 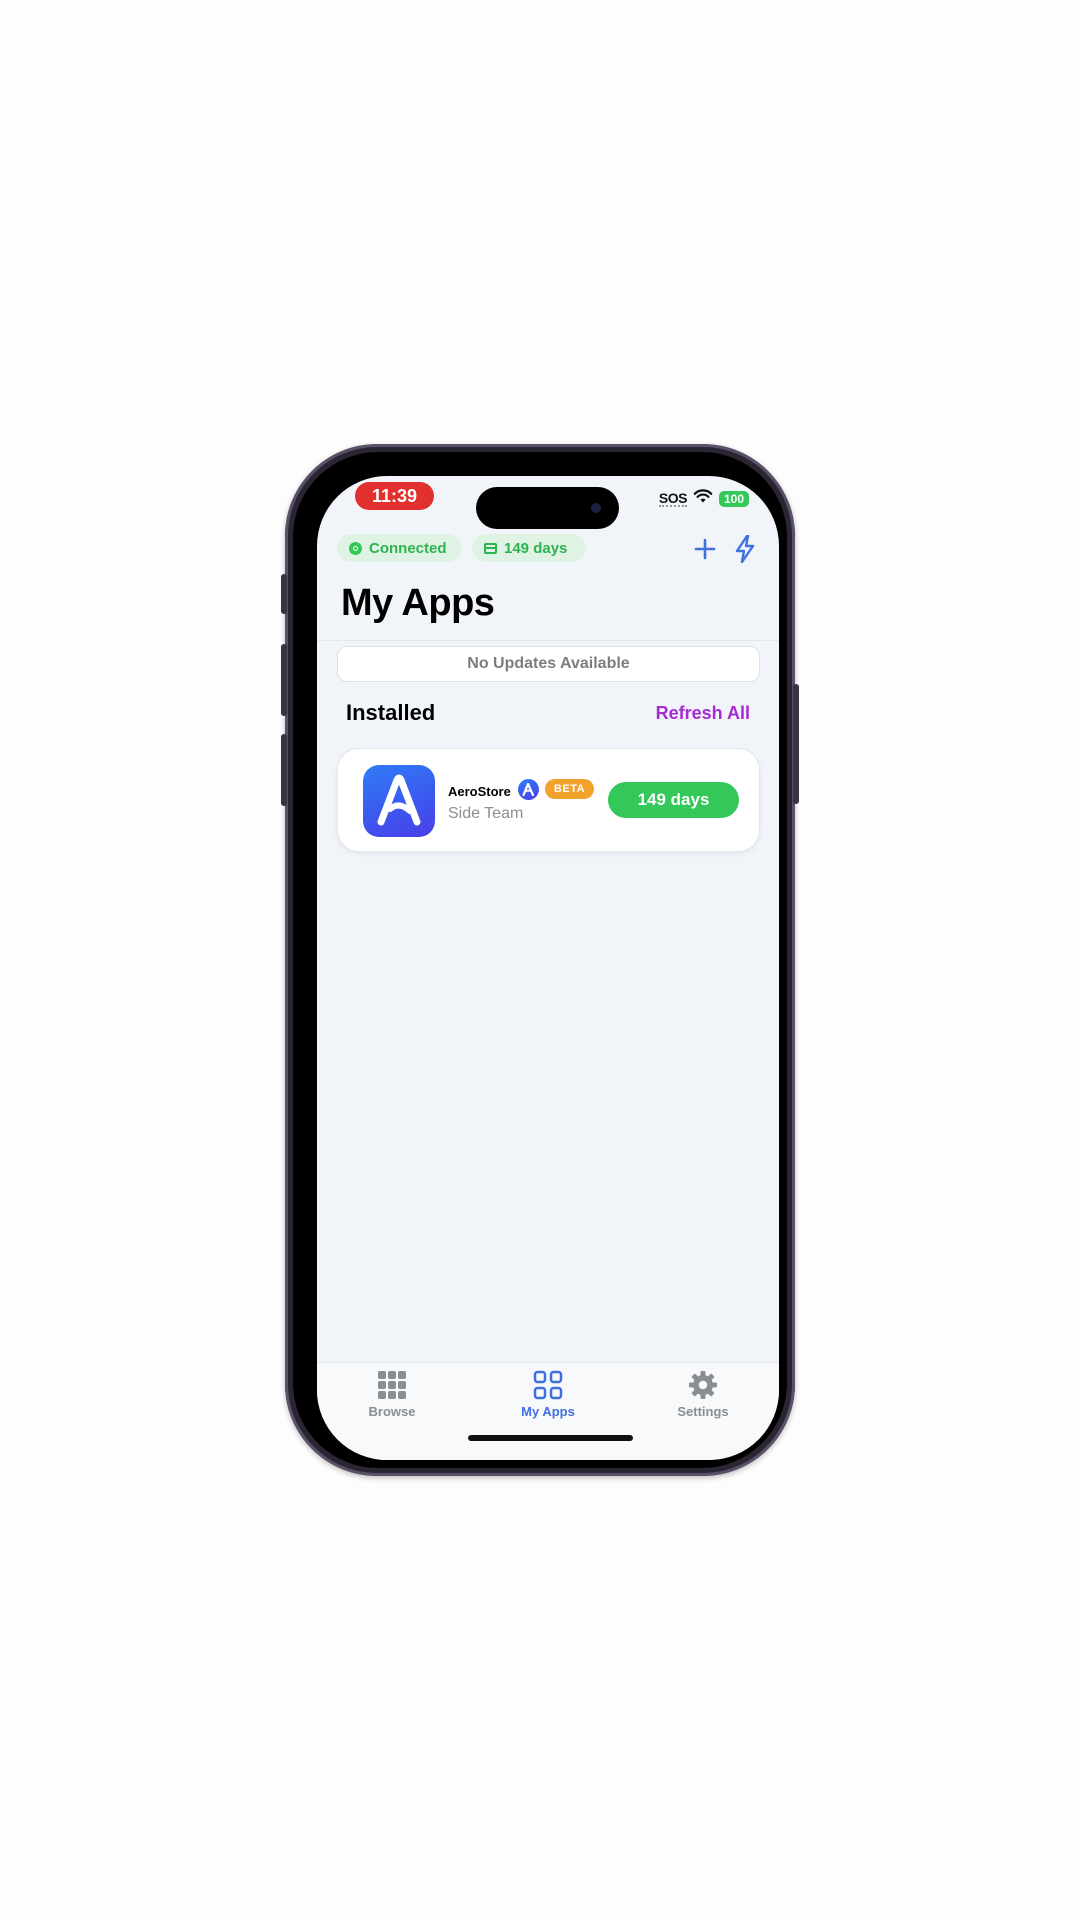 I want to click on quick-action-button, so click(x=745, y=549).